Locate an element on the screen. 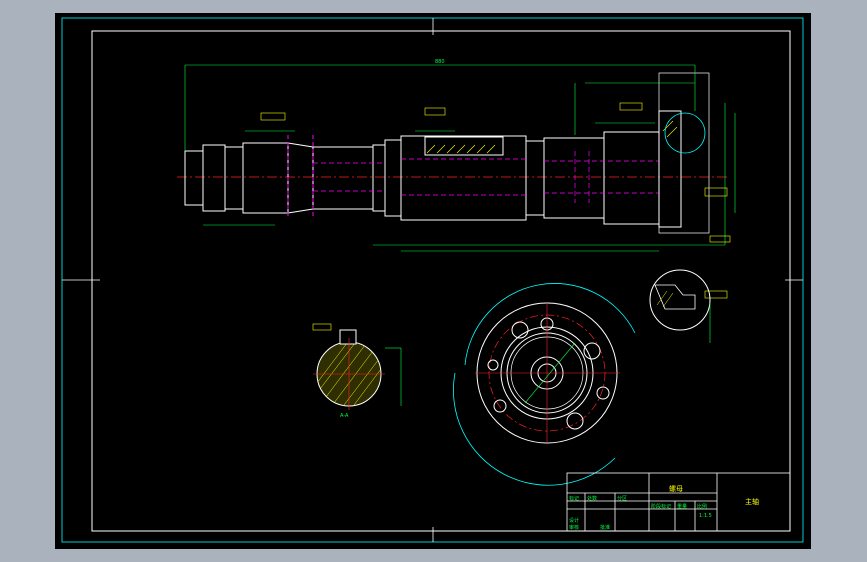  title-cell-3: 分区 is located at coordinates (622, 499).